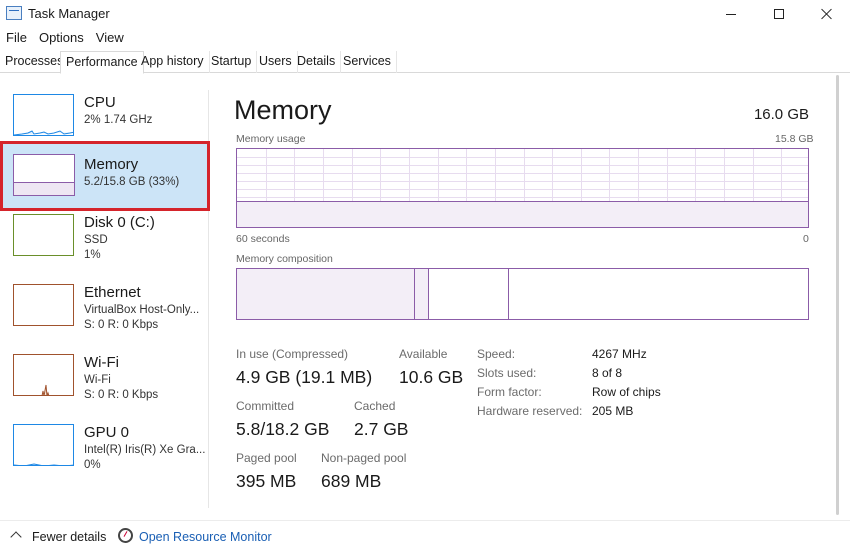  Describe the element at coordinates (44, 175) in the screenshot. I see `memory-graph-icon` at that location.